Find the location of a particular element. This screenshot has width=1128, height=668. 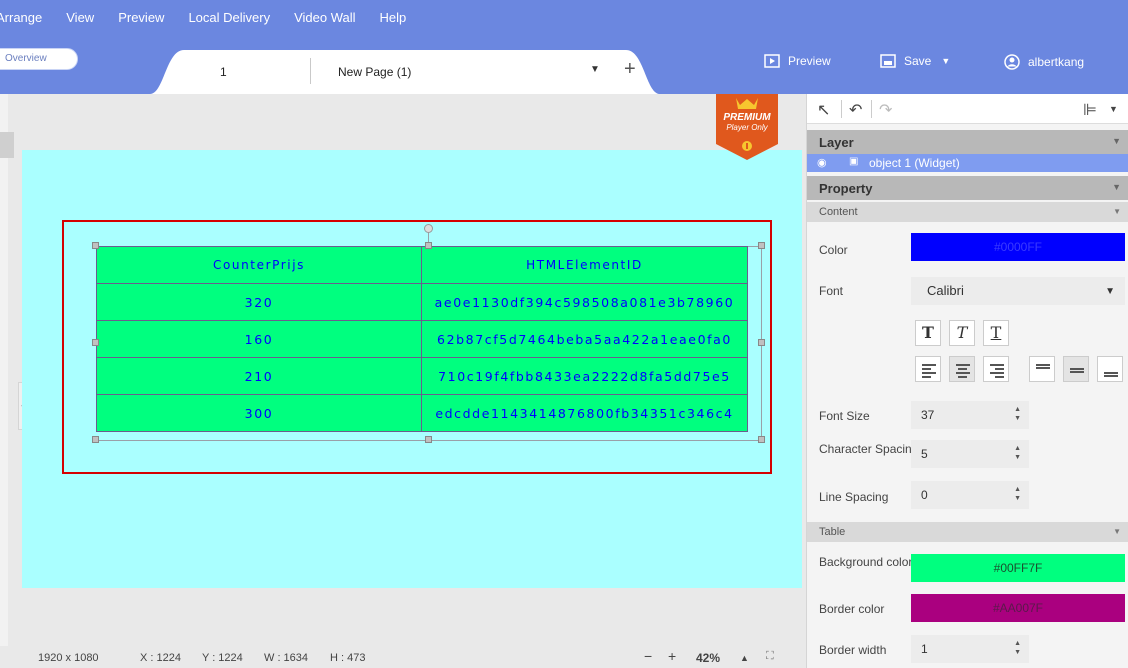

layer-section-header: Layer ▼ is located at coordinates (967, 142).